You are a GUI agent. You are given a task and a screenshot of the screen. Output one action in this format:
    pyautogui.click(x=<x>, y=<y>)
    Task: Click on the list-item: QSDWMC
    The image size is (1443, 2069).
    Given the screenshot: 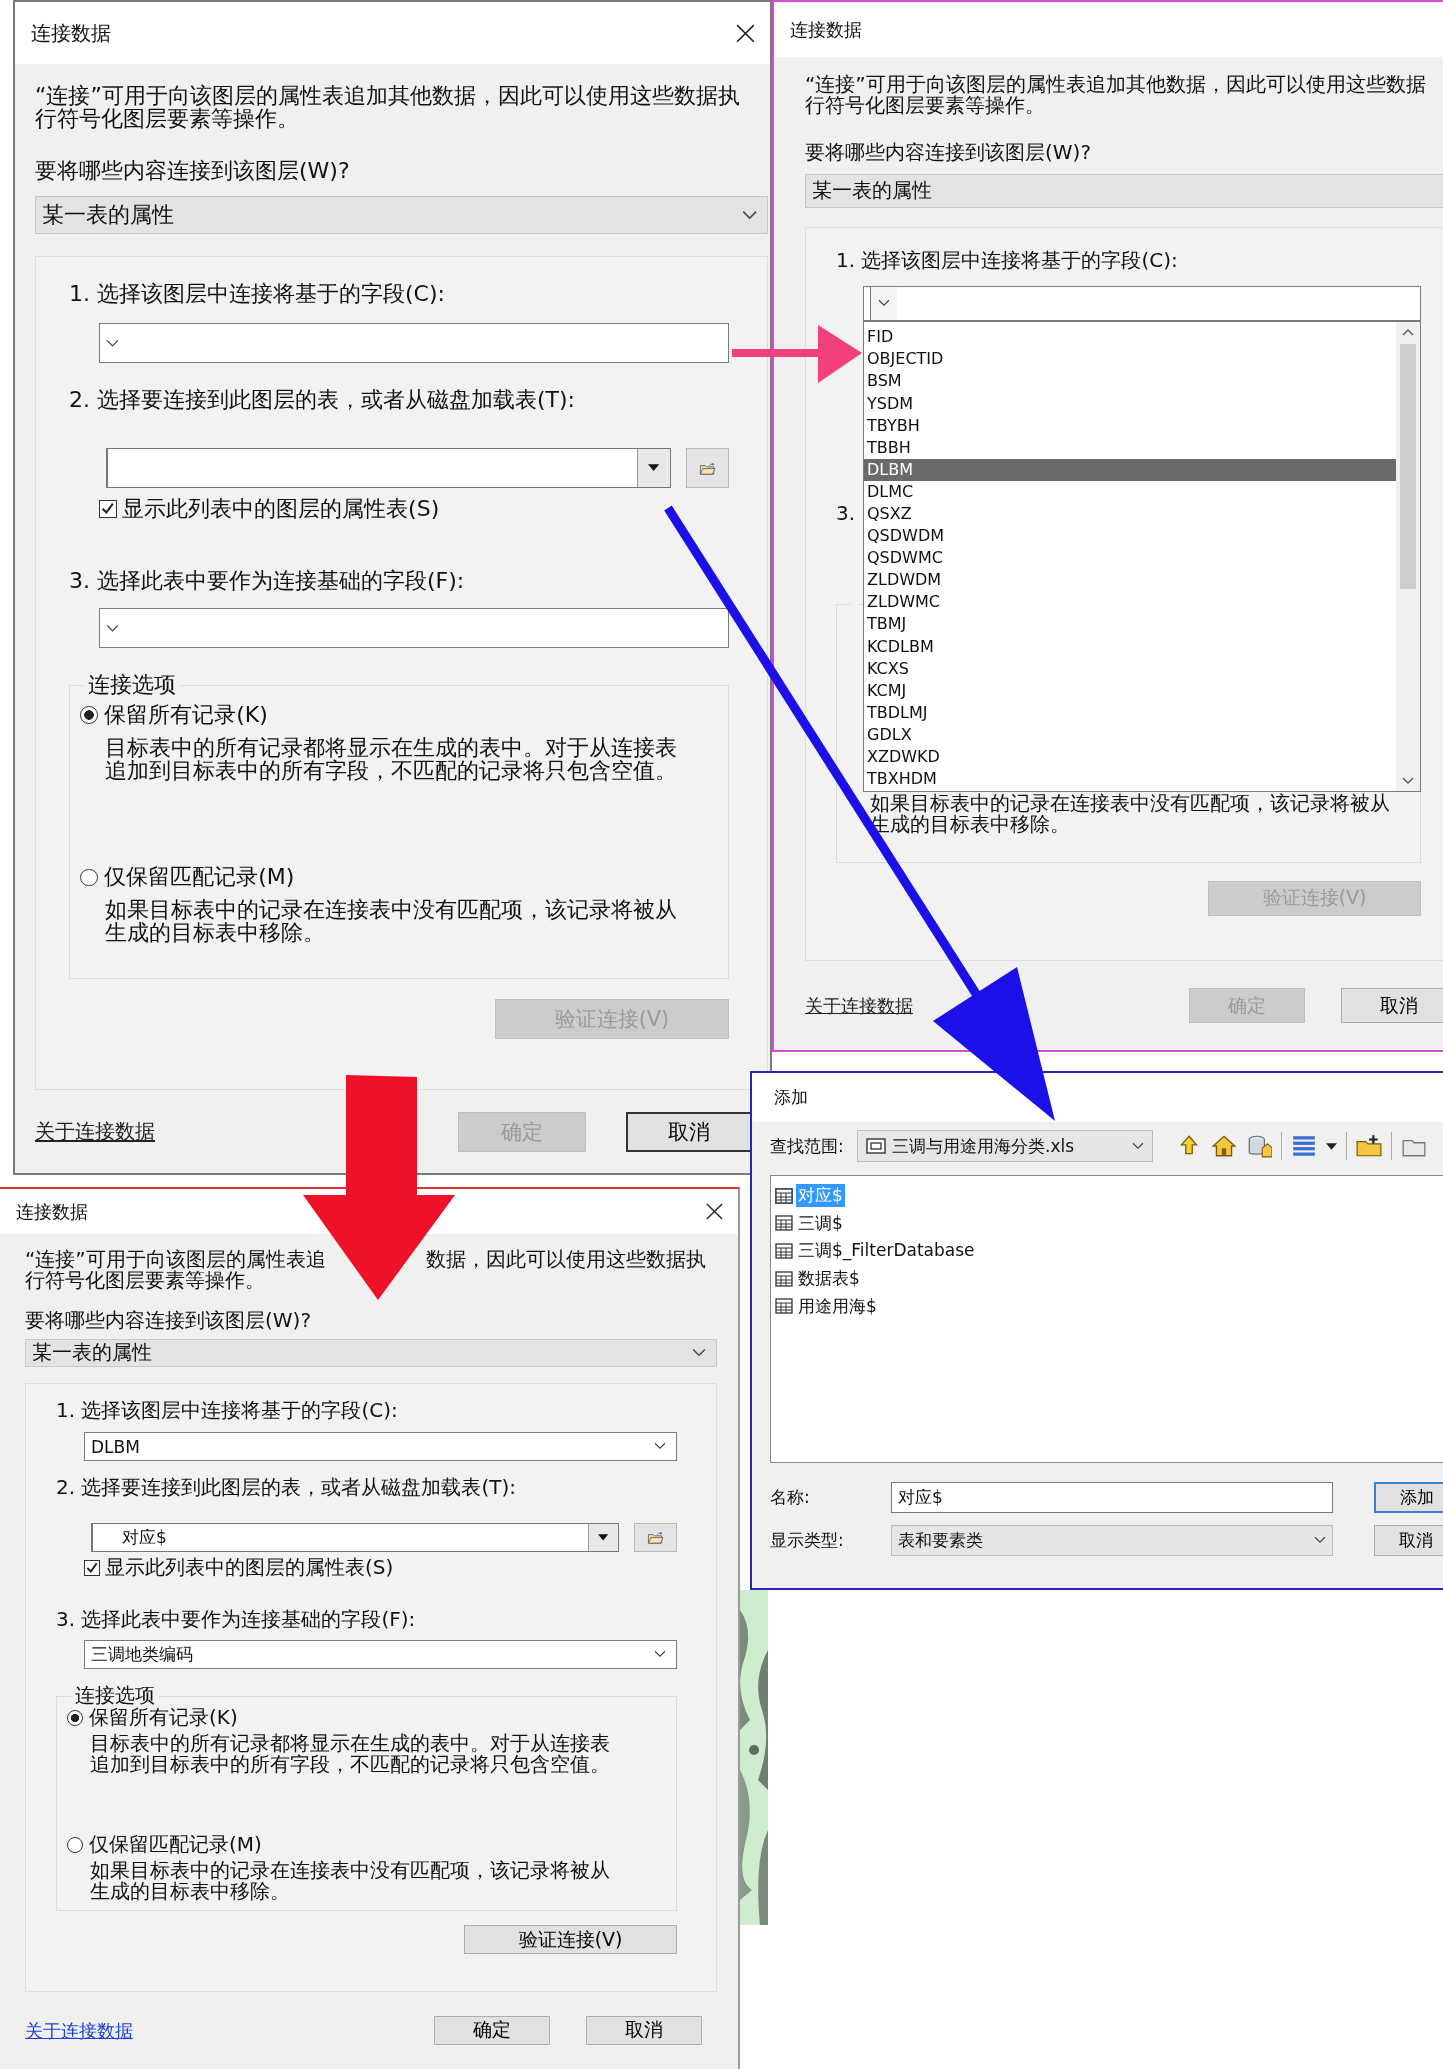 What is the action you would take?
    pyautogui.click(x=1130, y=558)
    